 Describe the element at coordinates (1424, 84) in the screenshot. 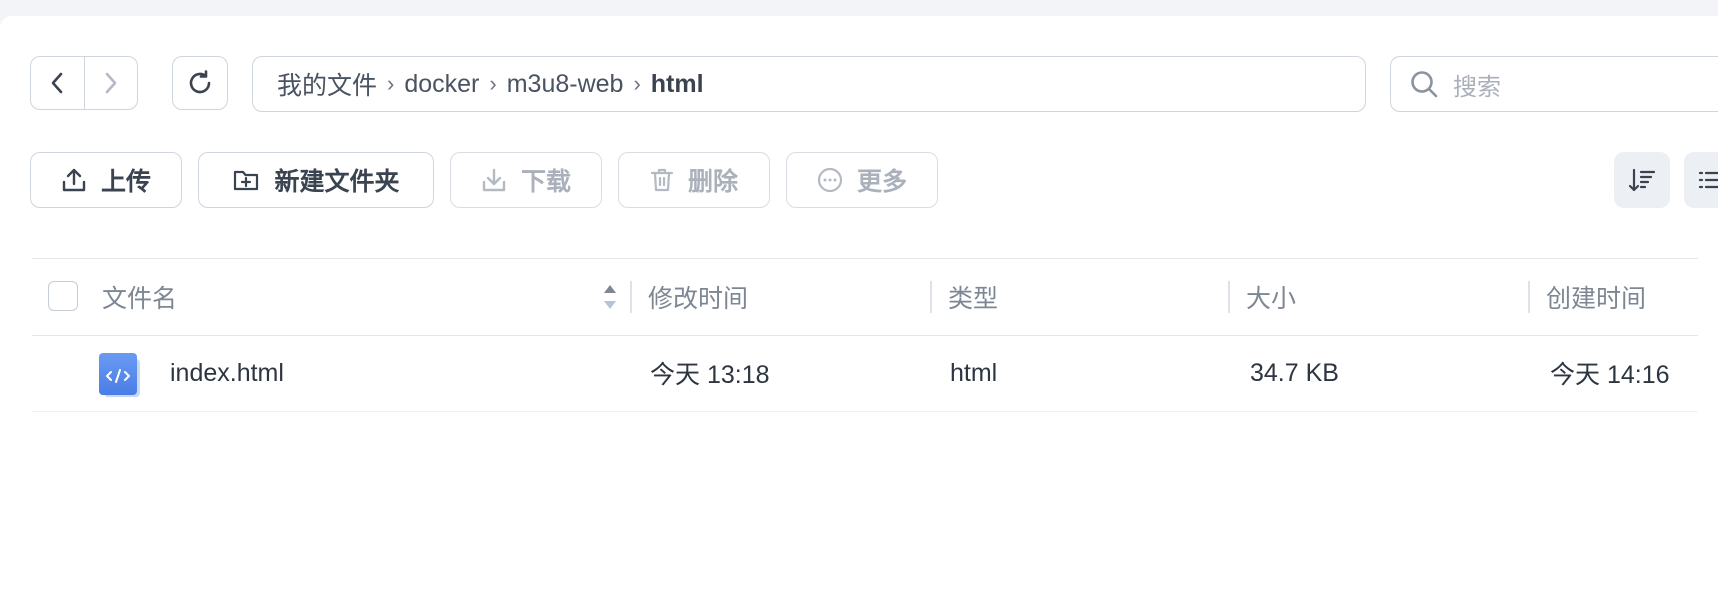

I see `search-icon` at that location.